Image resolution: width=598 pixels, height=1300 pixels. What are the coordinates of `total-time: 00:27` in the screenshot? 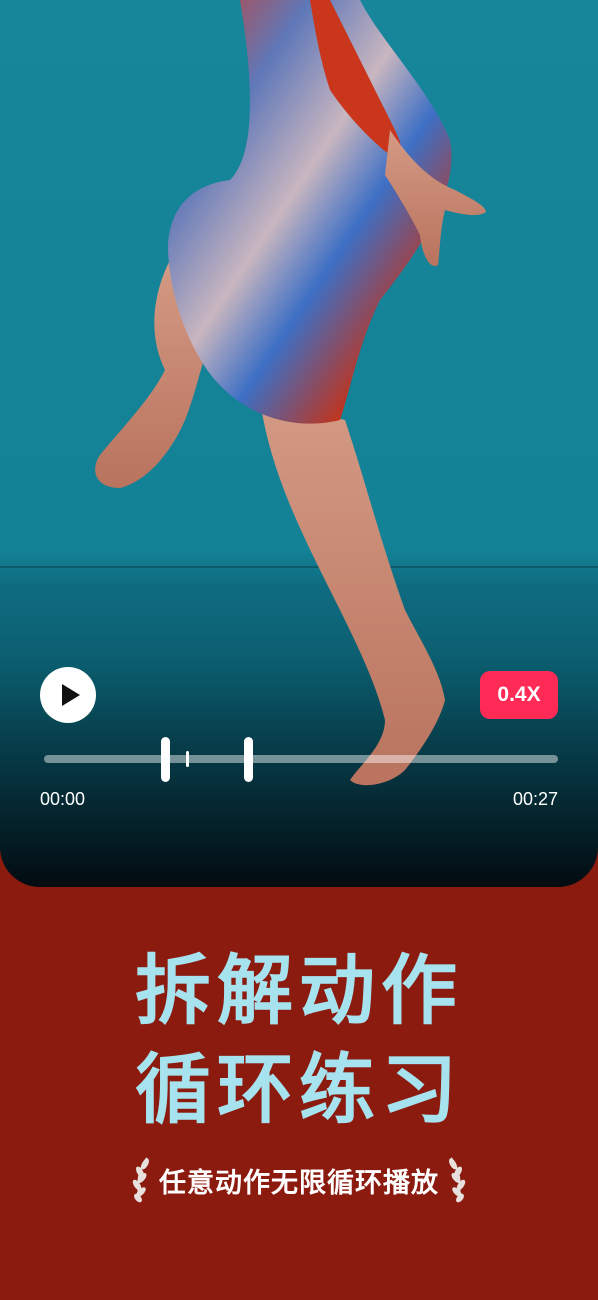 It's located at (535, 799).